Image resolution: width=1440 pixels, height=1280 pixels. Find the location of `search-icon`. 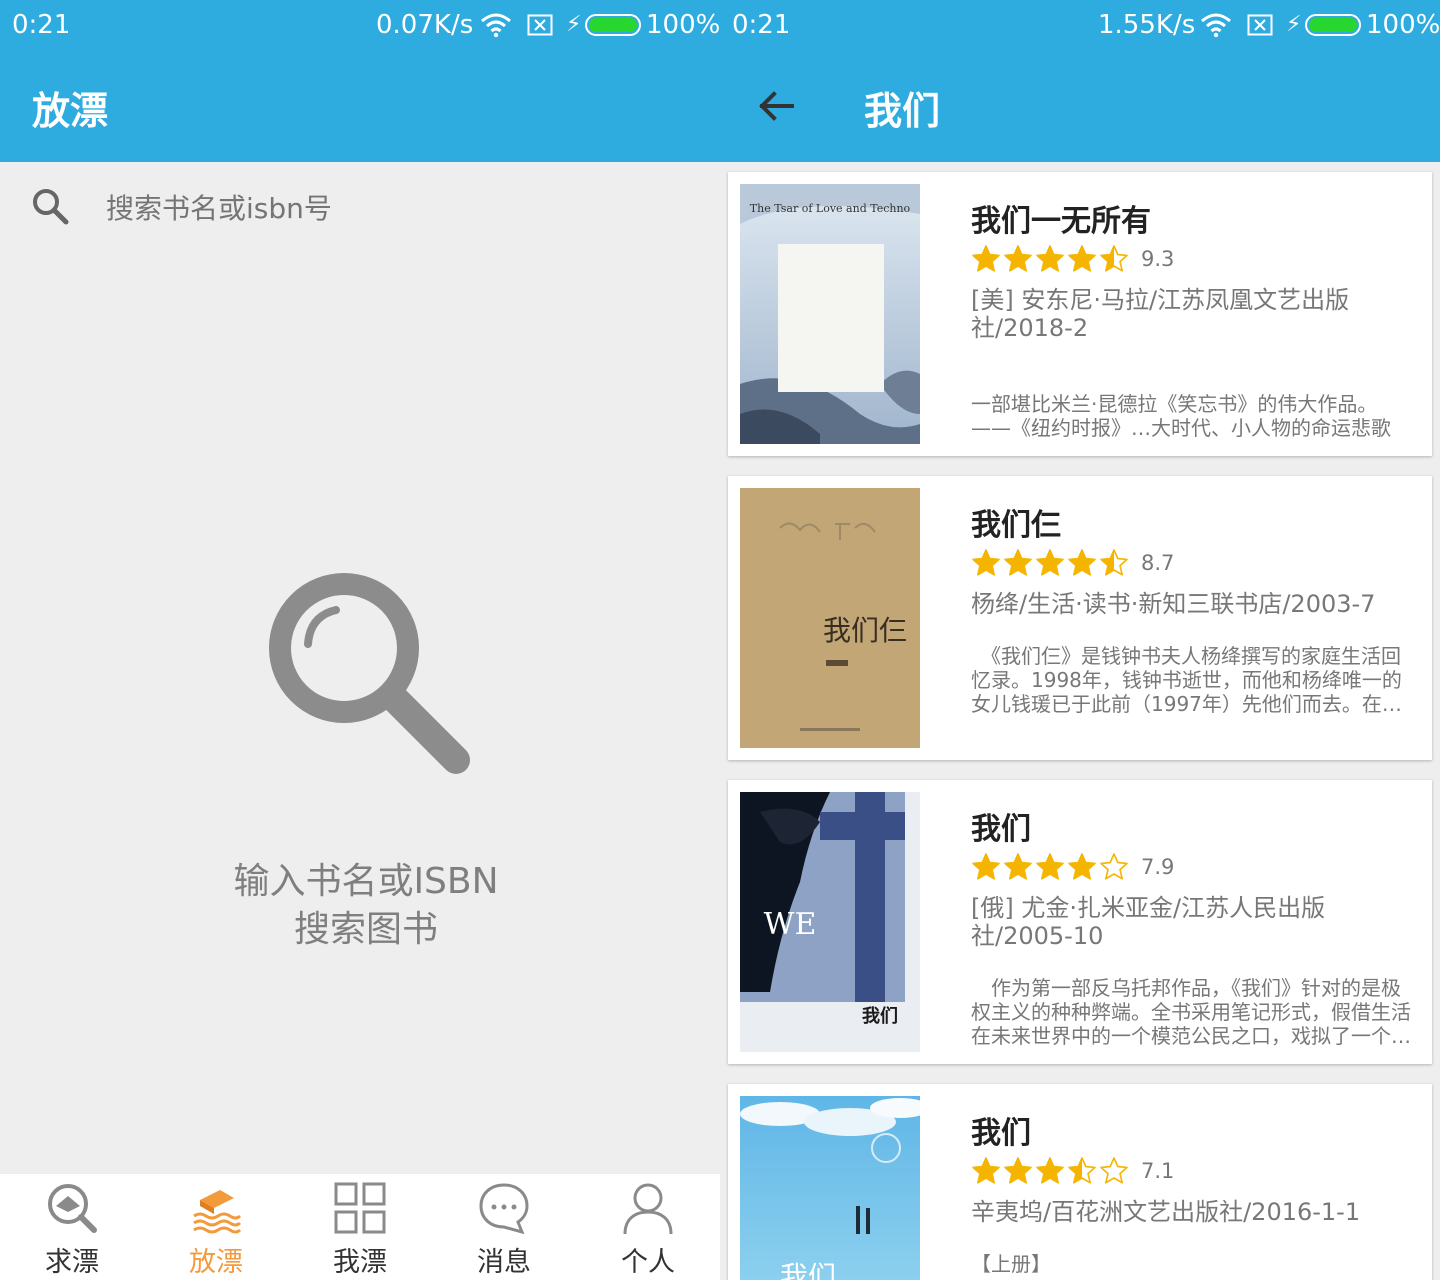

search-icon is located at coordinates (51, 207).